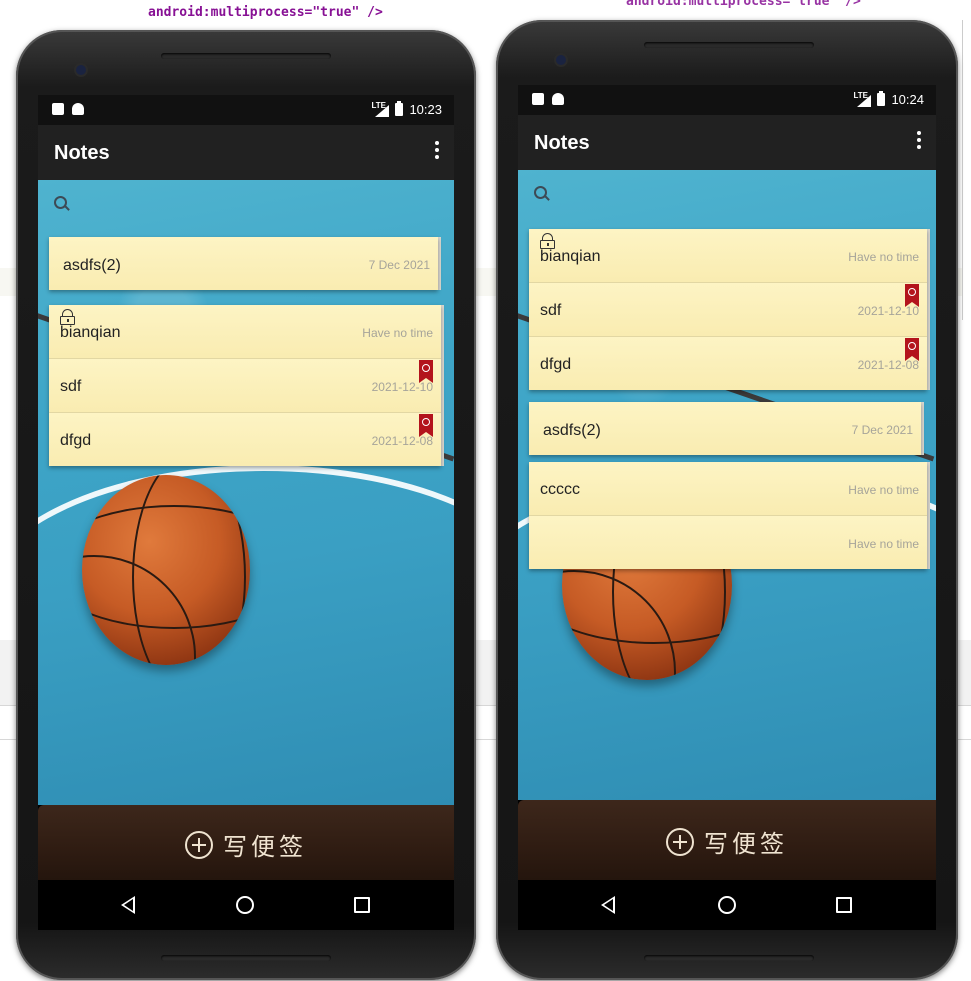 This screenshot has width=971, height=981. What do you see at coordinates (560, 489) in the screenshot?
I see `note-title: ccccc` at bounding box center [560, 489].